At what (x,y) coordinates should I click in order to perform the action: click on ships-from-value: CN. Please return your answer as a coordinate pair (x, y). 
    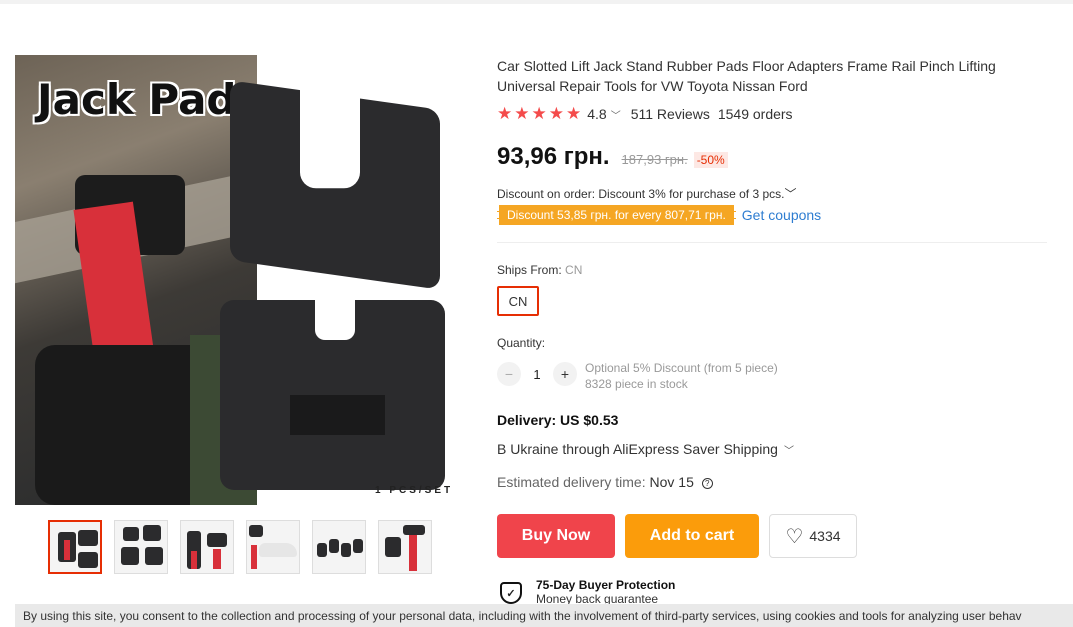
    Looking at the image, I should click on (574, 270).